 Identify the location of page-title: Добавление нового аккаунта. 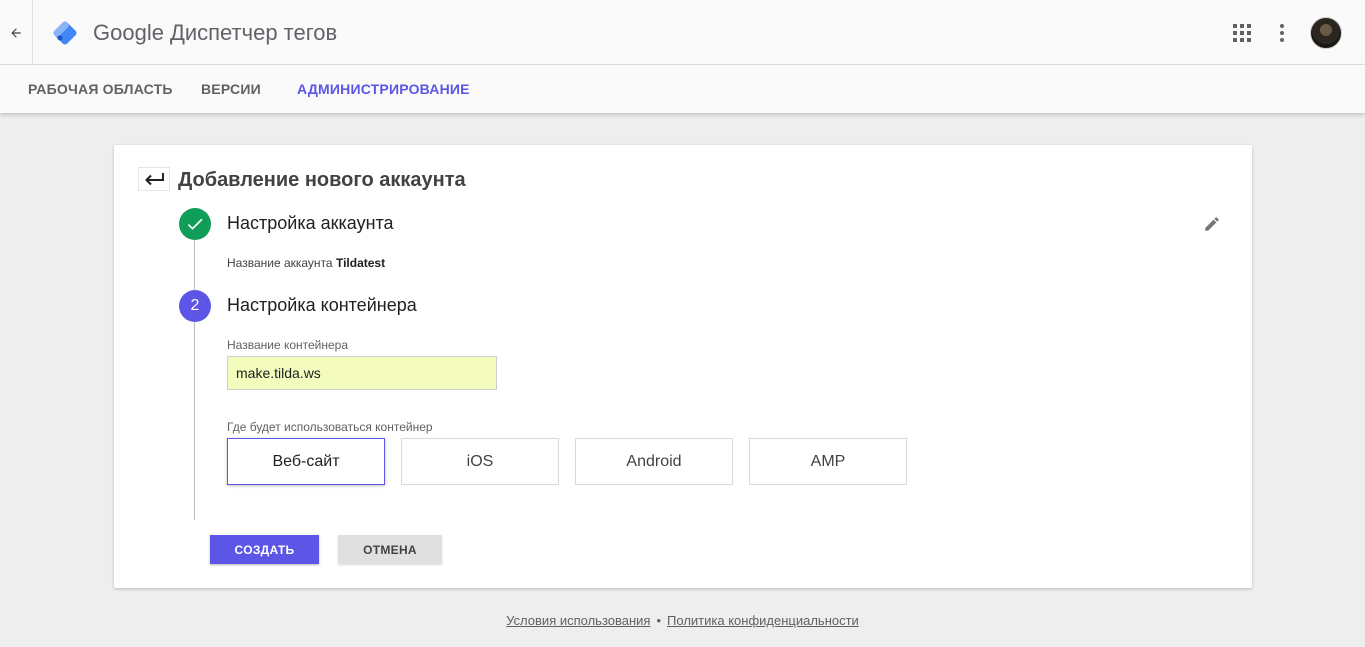
(322, 180).